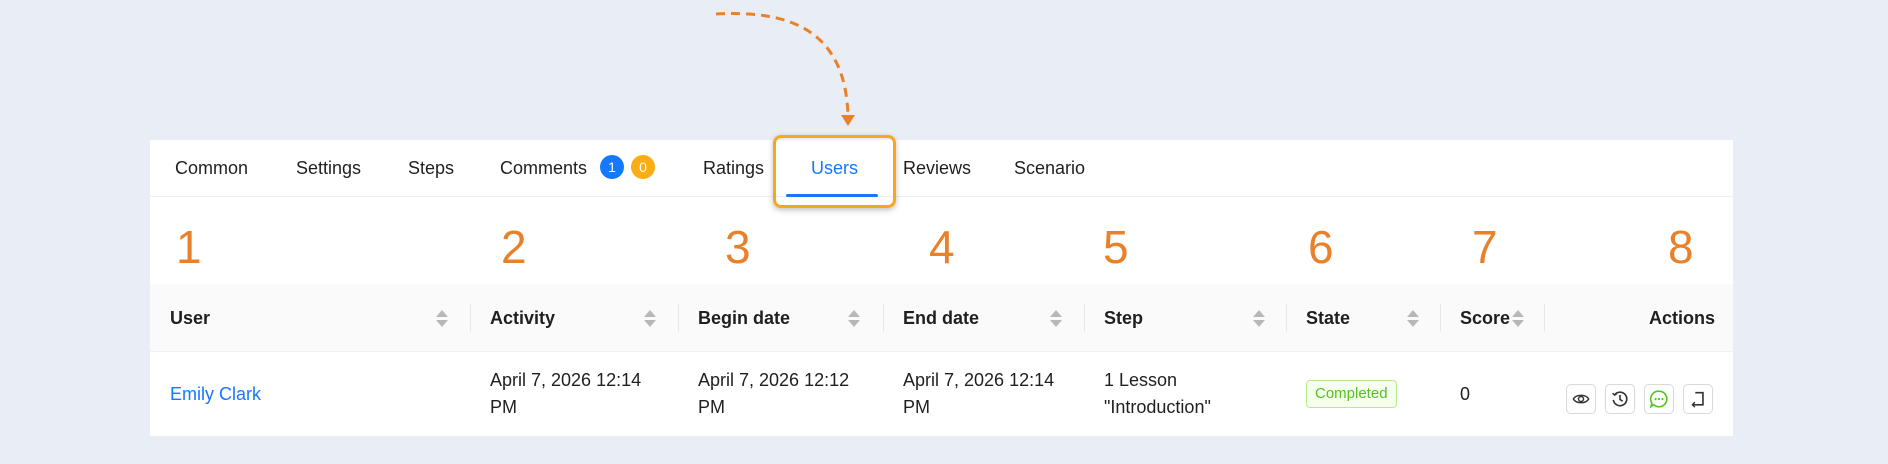  I want to click on column-number-3: 3, so click(738, 247).